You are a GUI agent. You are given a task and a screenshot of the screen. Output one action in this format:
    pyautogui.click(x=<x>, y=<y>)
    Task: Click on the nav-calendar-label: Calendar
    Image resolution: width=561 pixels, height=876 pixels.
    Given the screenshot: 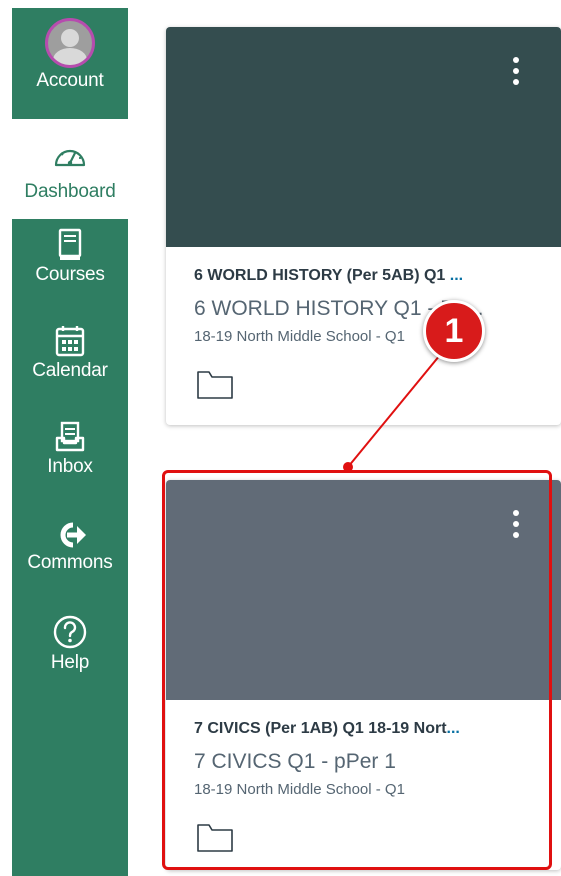 What is the action you would take?
    pyautogui.click(x=70, y=370)
    